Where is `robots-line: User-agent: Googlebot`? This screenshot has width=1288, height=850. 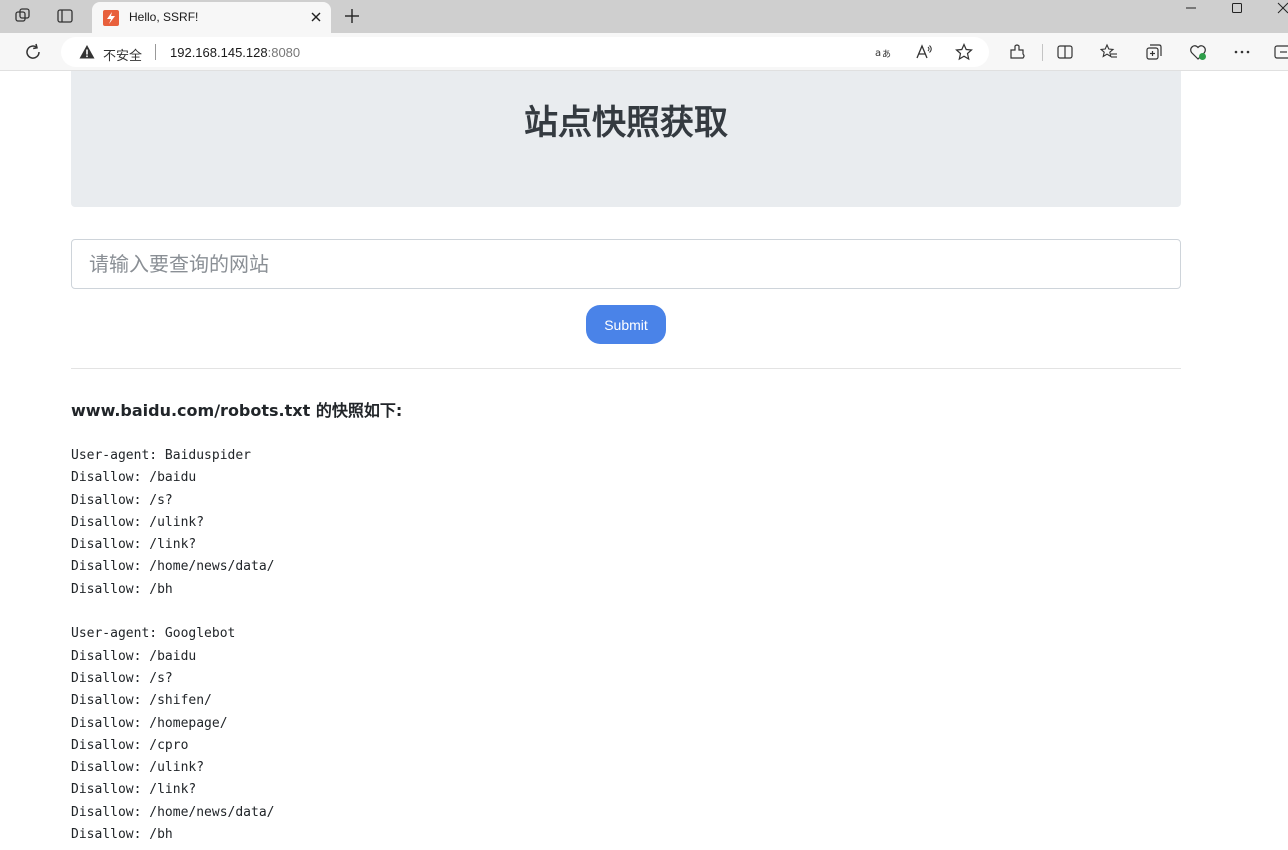
robots-line: User-agent: Googlebot is located at coordinates (153, 634).